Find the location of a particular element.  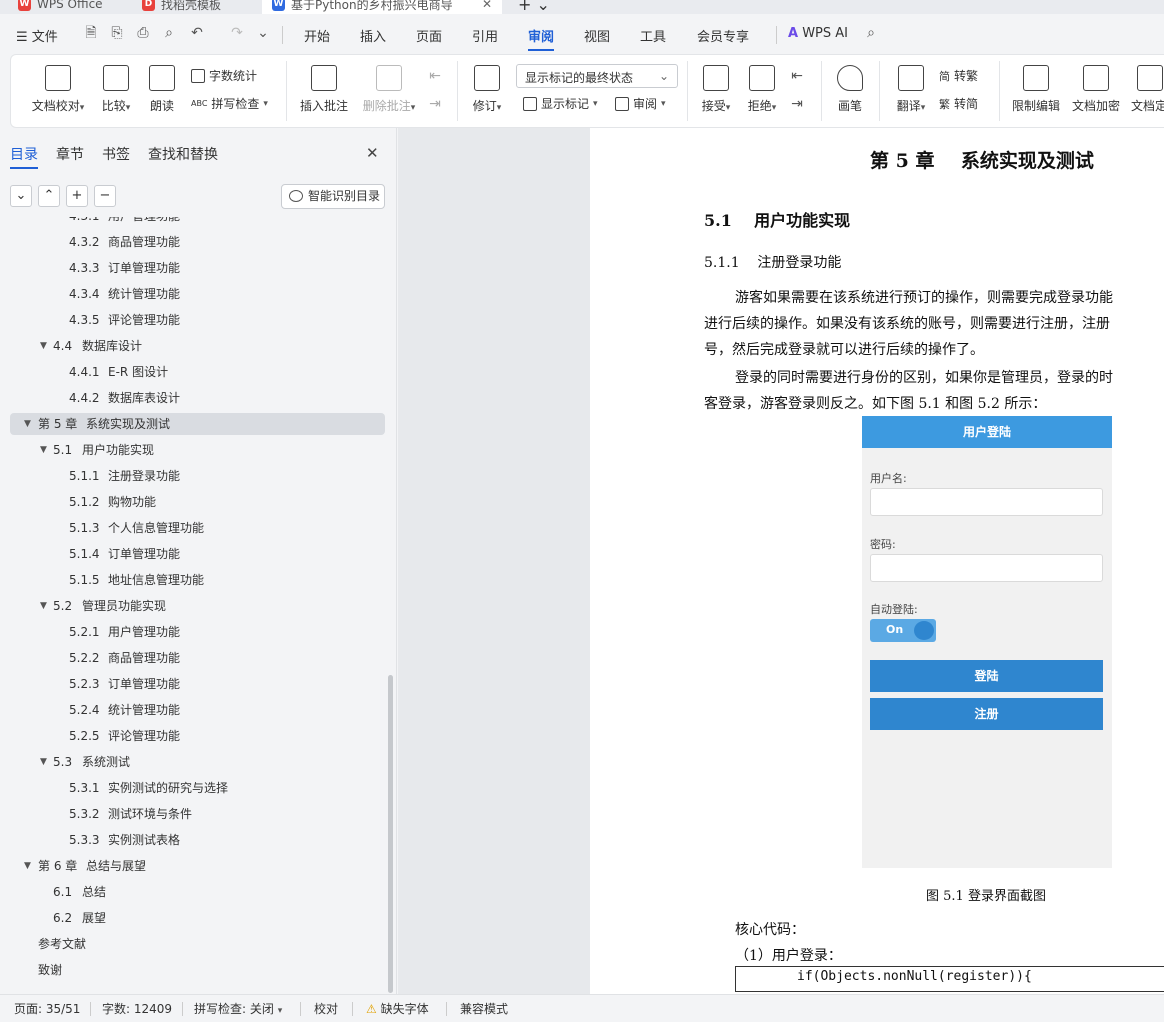

add-level-button: + is located at coordinates (77, 196).